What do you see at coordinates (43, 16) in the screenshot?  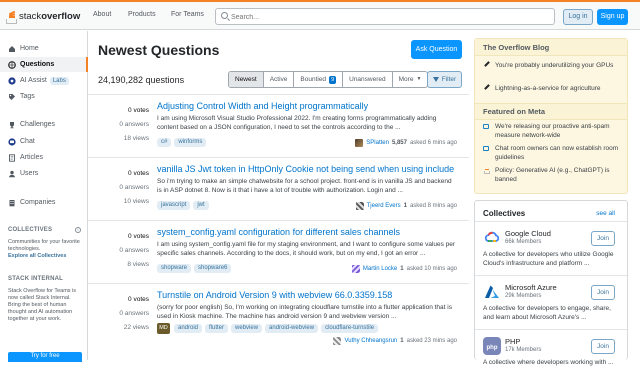 I see `stack-overflow-logo: stackoverflow` at bounding box center [43, 16].